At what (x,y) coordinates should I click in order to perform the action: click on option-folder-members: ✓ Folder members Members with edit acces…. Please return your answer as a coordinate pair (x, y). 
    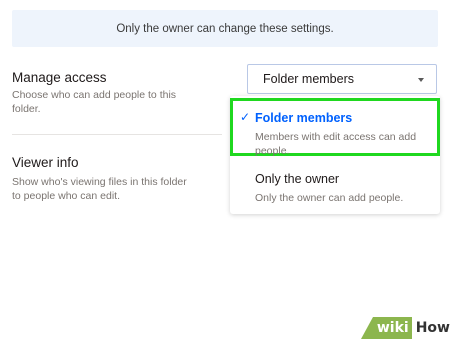
    Looking at the image, I should click on (335, 127).